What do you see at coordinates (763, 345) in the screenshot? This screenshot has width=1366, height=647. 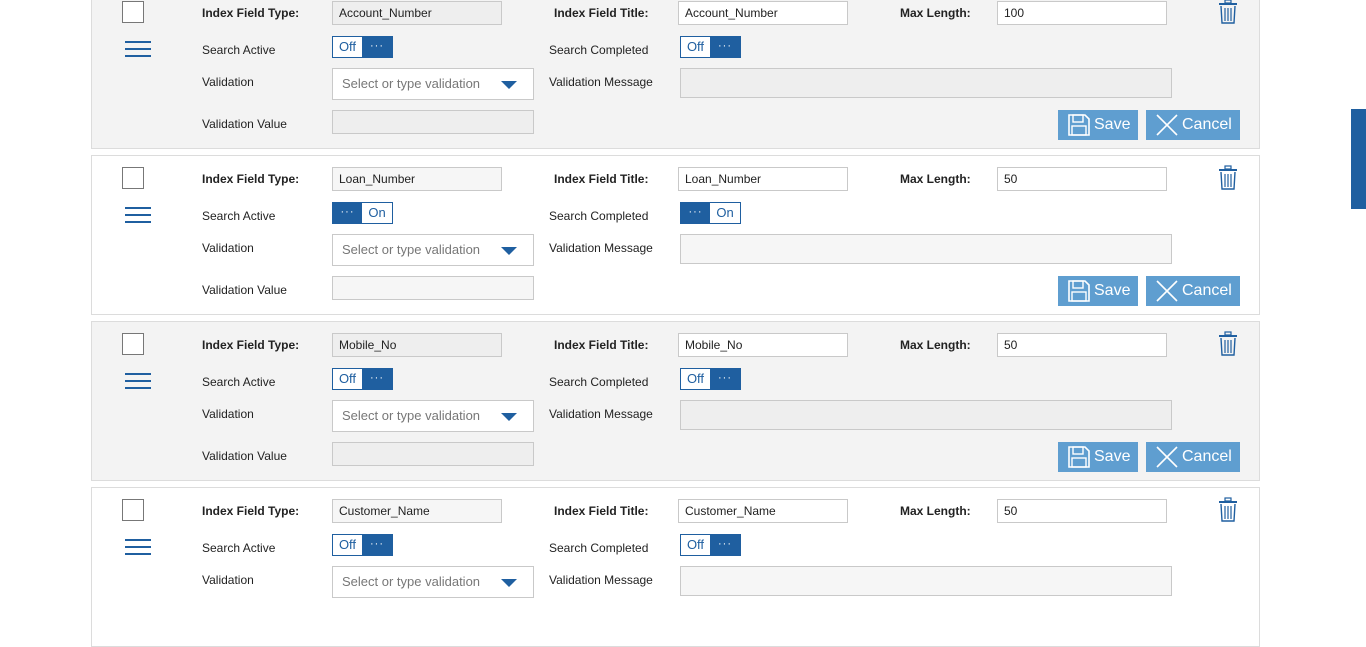 I see `index-field-title-input: Mobile_No` at bounding box center [763, 345].